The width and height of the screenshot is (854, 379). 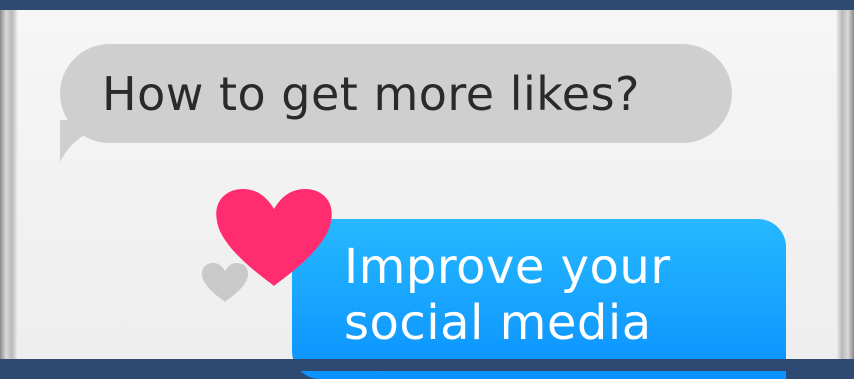 I want to click on top-frame-bar, so click(x=427, y=5).